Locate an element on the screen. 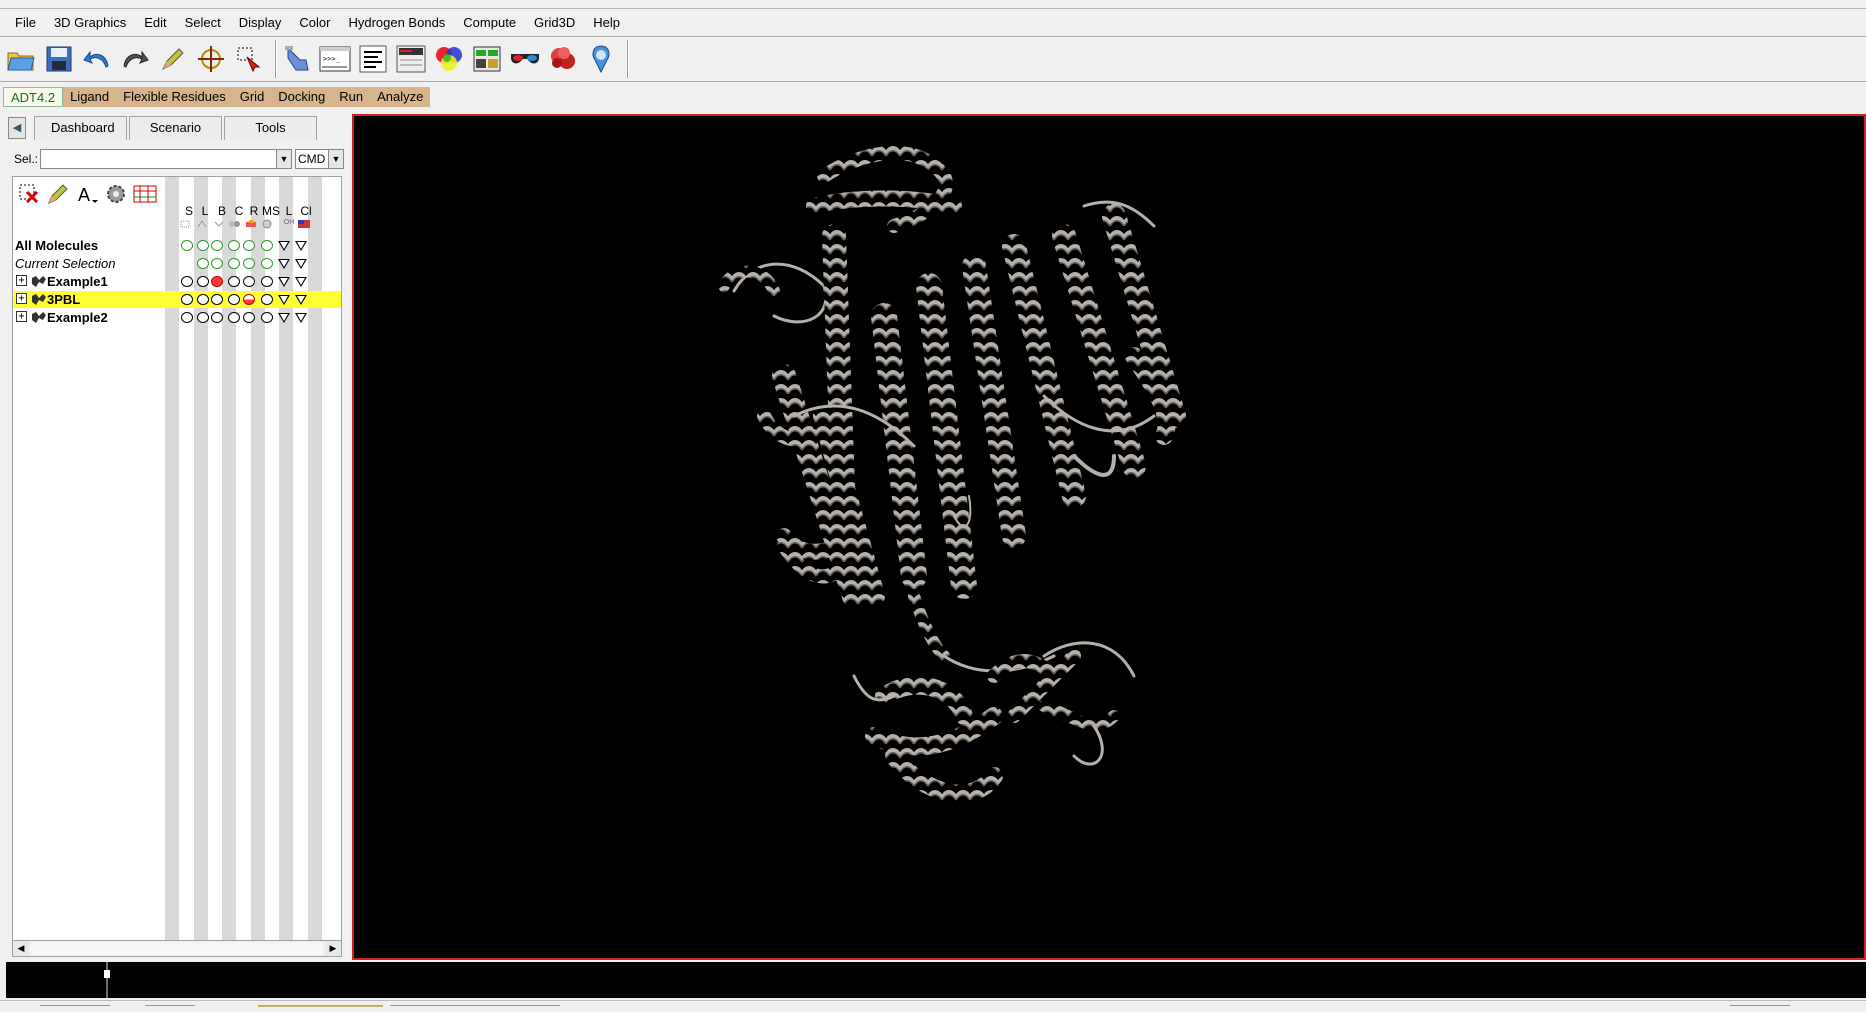 This screenshot has height=1012, width=1866. column-header-label: L is located at coordinates (289, 211).